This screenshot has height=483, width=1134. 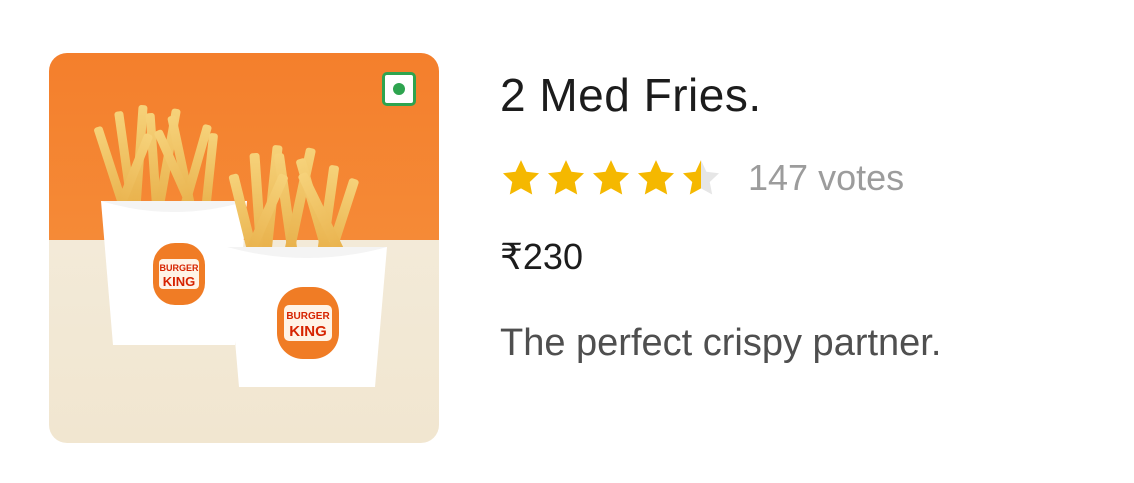 I want to click on item-description: The perfect crispy partner., so click(x=721, y=343).